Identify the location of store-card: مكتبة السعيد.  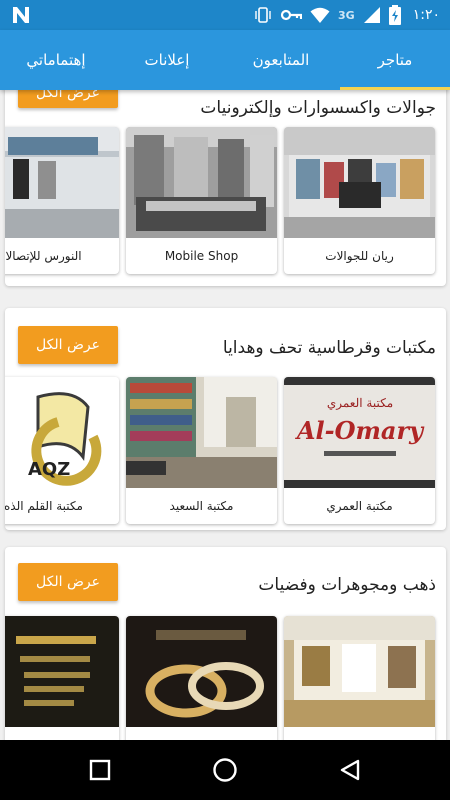
(201, 450).